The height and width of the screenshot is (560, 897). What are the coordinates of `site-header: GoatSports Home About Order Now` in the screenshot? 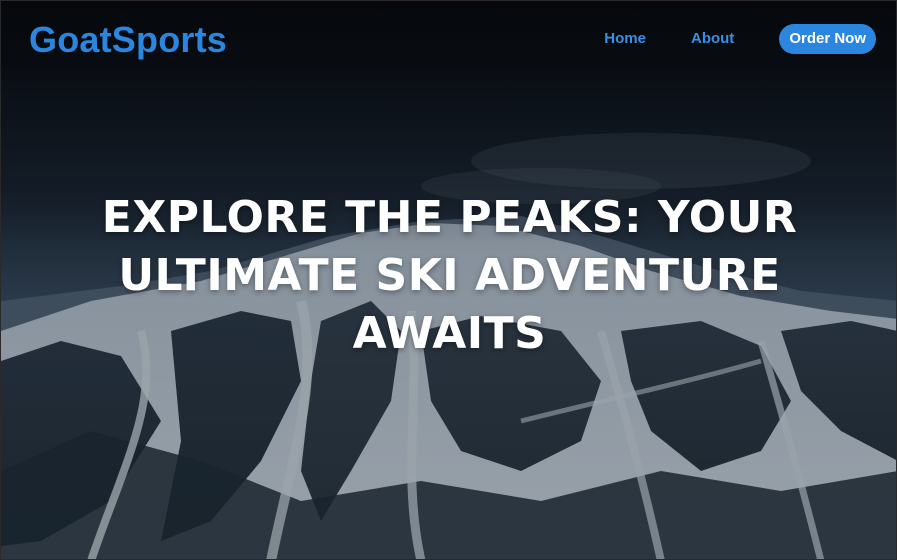 It's located at (448, 41).